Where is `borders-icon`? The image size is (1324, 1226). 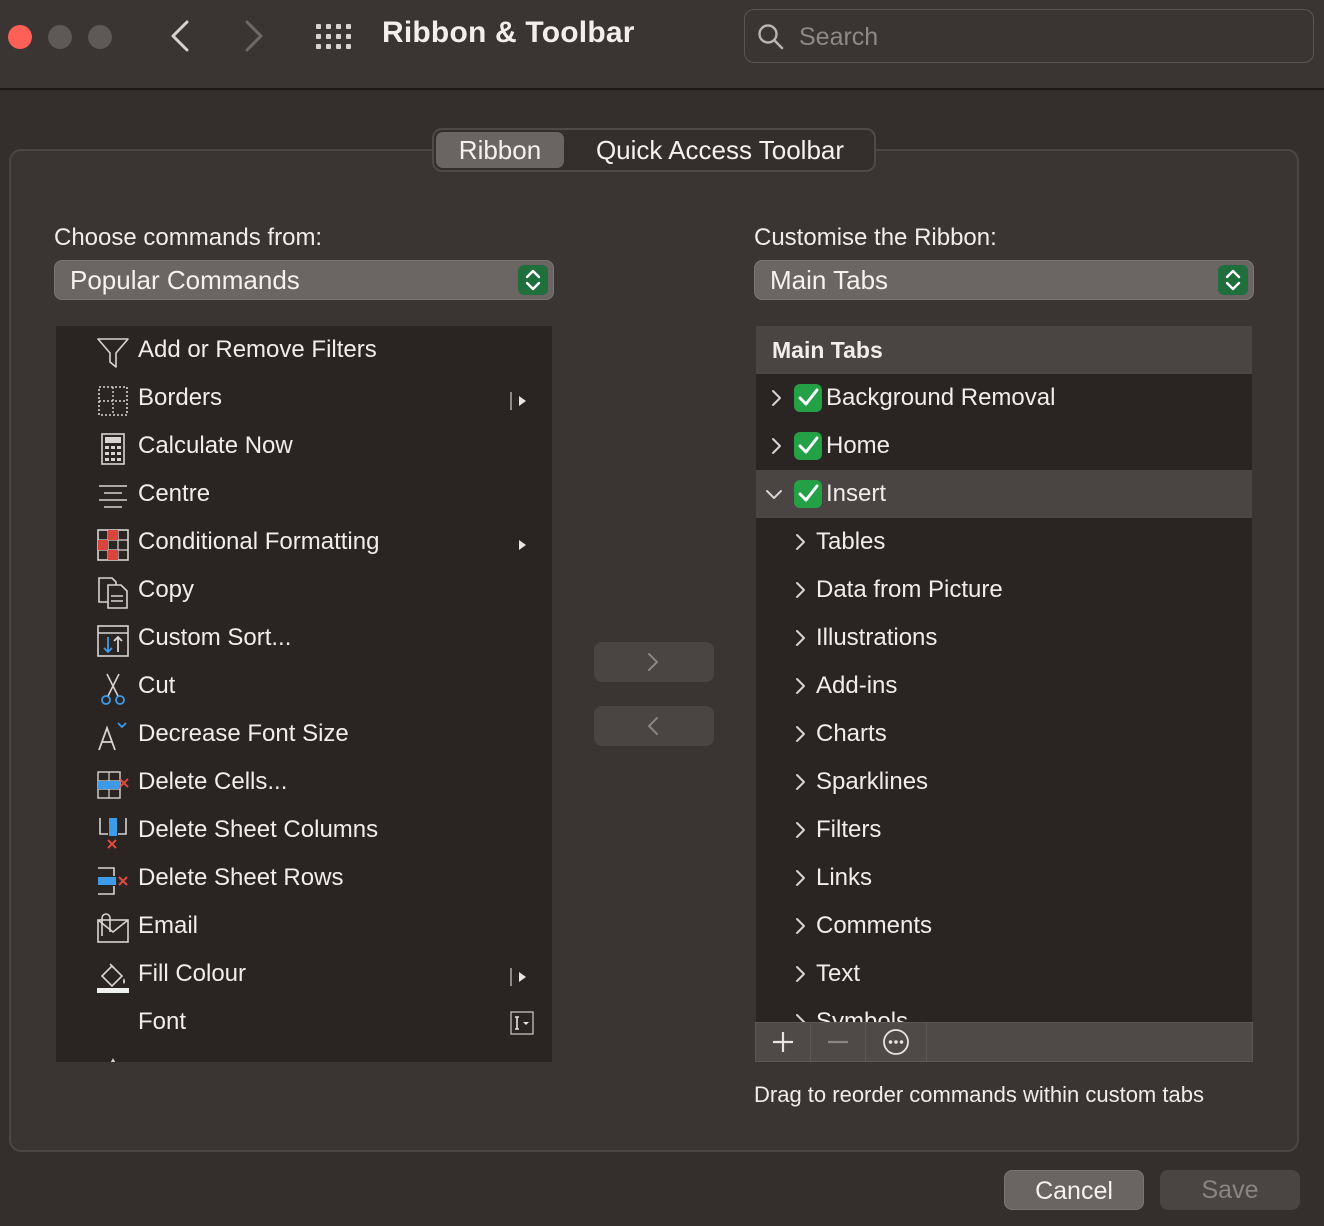
borders-icon is located at coordinates (113, 401).